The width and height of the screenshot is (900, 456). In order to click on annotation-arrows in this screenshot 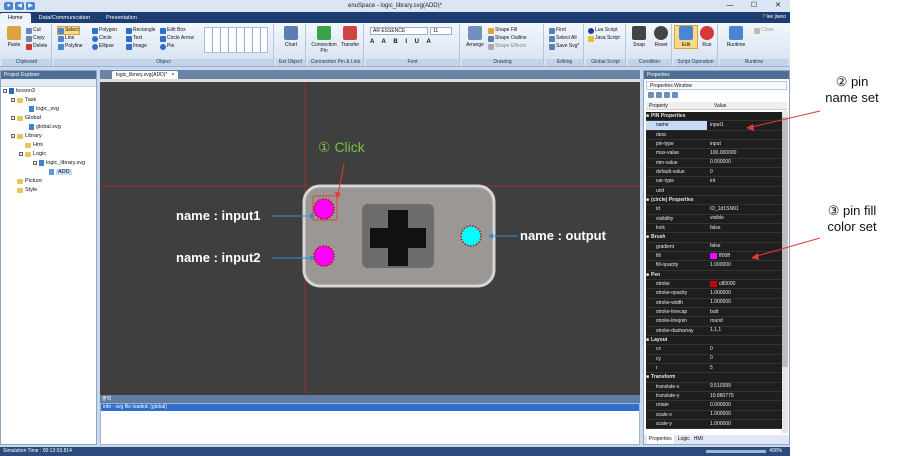, I will do `click(783, 185)`.